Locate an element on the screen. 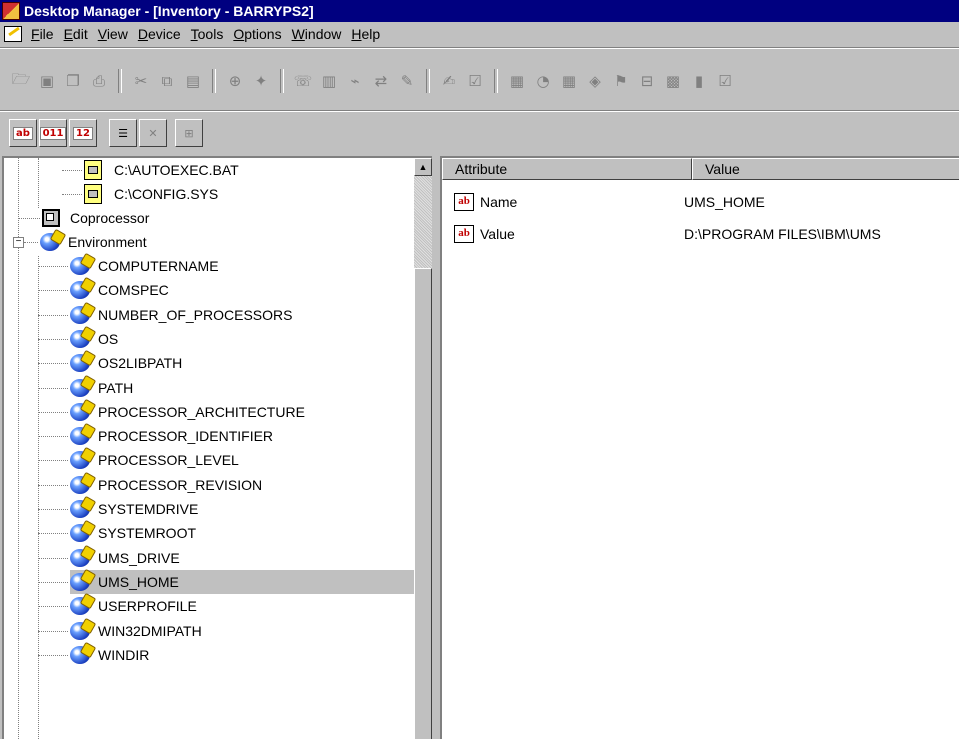 The height and width of the screenshot is (739, 959). memory2-icon: ▦ is located at coordinates (569, 81).